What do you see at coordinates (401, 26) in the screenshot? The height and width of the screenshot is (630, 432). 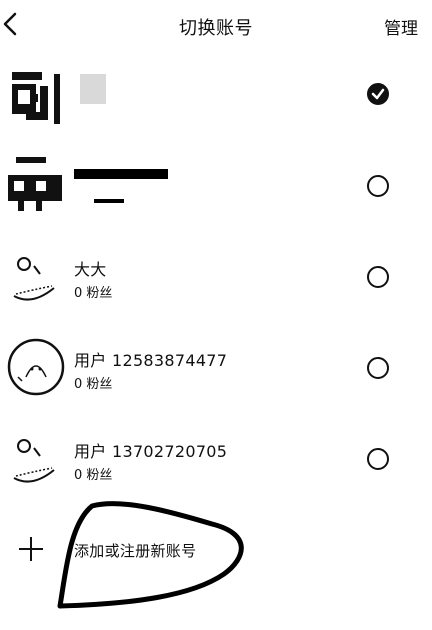 I see `manage-button: 管理` at bounding box center [401, 26].